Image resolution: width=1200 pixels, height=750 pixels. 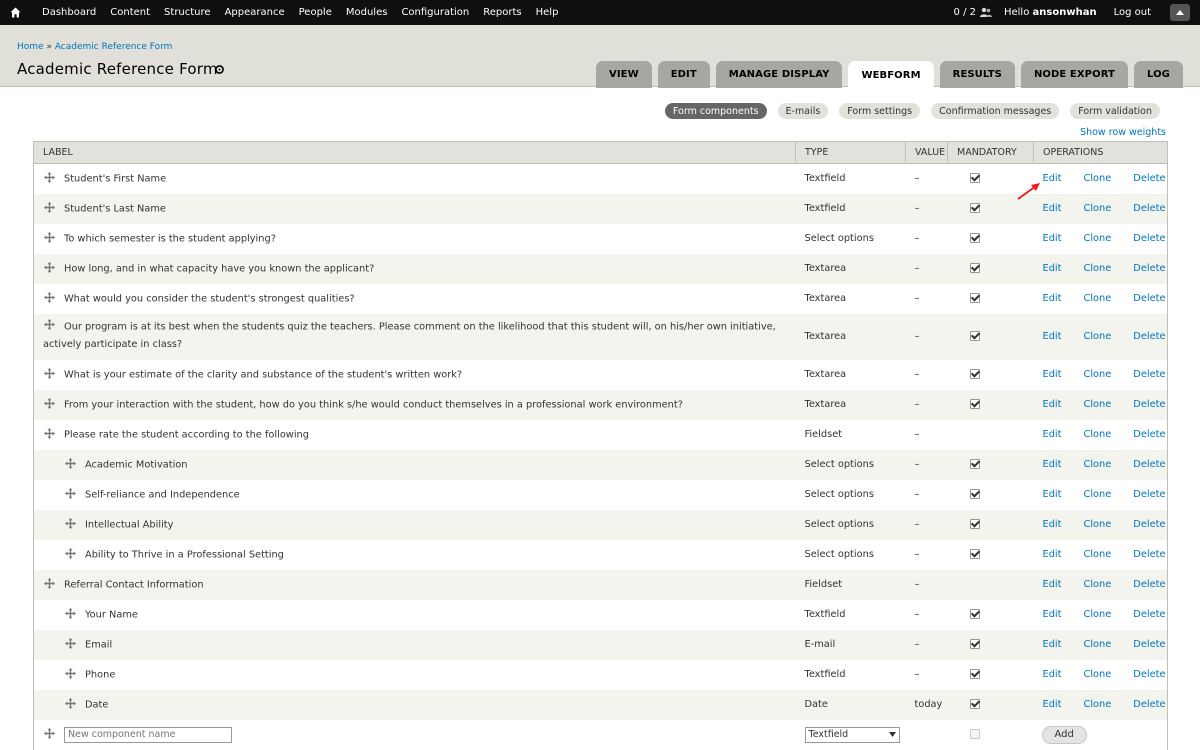 I want to click on breadcrumb-current-link: Academic Reference Form, so click(x=114, y=47).